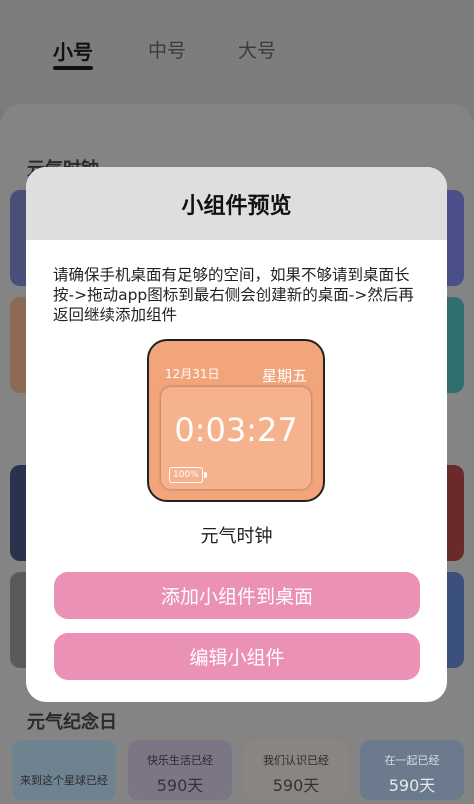  Describe the element at coordinates (192, 374) in the screenshot. I see `widget-date: 12月31日` at that location.